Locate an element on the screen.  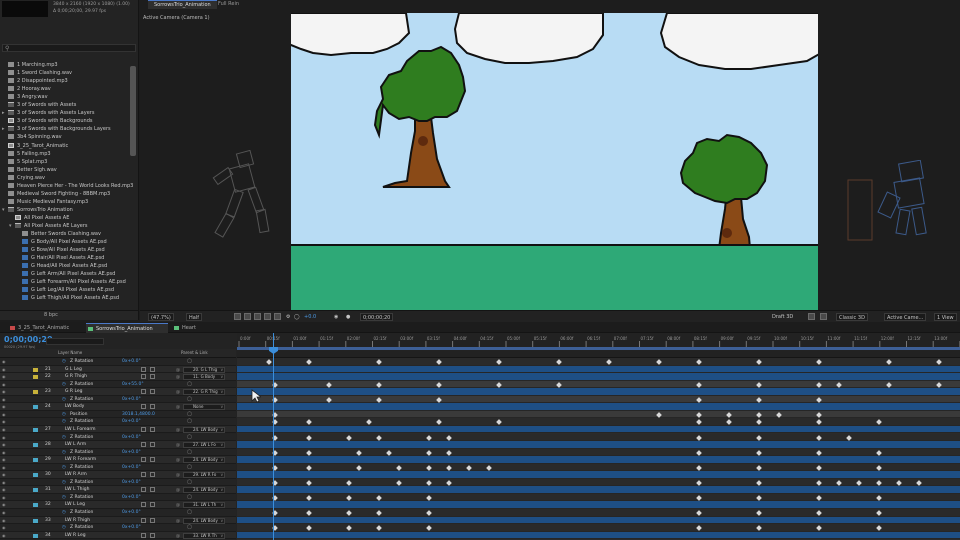
layer-row: ◉ 33 LW R Thigh 24. LW Body is located at coordinates (118, 520).